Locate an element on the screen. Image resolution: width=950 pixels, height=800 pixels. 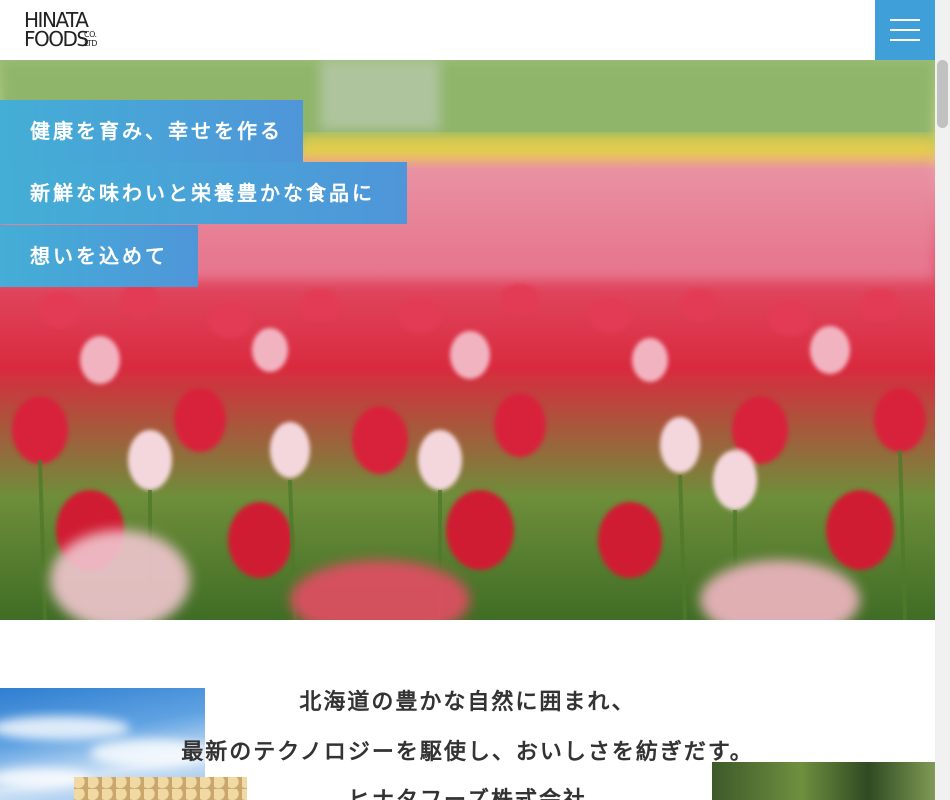
hero-catchphrase-1: 健康を育み、幸せを作る is located at coordinates (151, 131).